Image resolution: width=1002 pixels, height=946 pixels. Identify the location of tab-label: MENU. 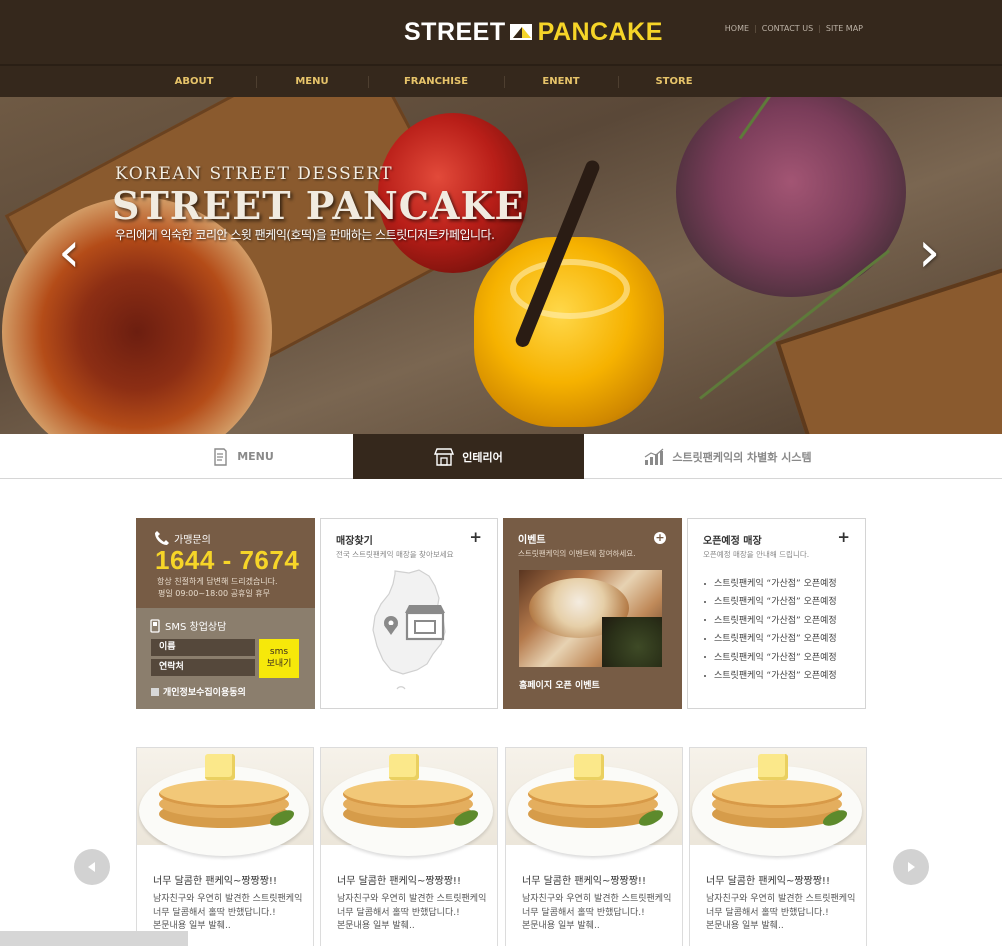
(255, 456).